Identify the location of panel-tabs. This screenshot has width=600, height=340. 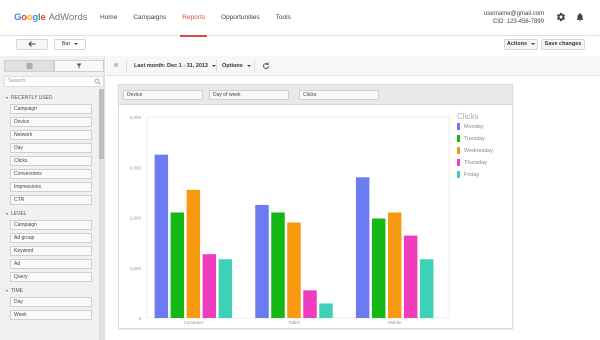
(54, 66).